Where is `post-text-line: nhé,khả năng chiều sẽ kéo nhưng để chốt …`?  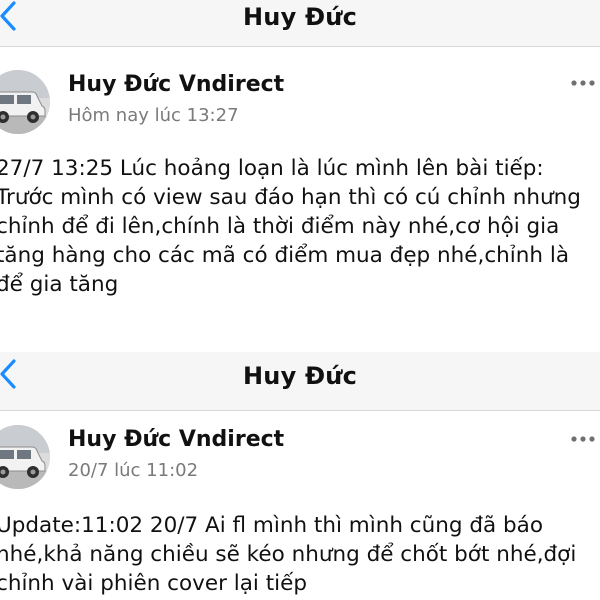 post-text-line: nhé,khả năng chiều sẽ kéo nhưng để chốt … is located at coordinates (288, 554).